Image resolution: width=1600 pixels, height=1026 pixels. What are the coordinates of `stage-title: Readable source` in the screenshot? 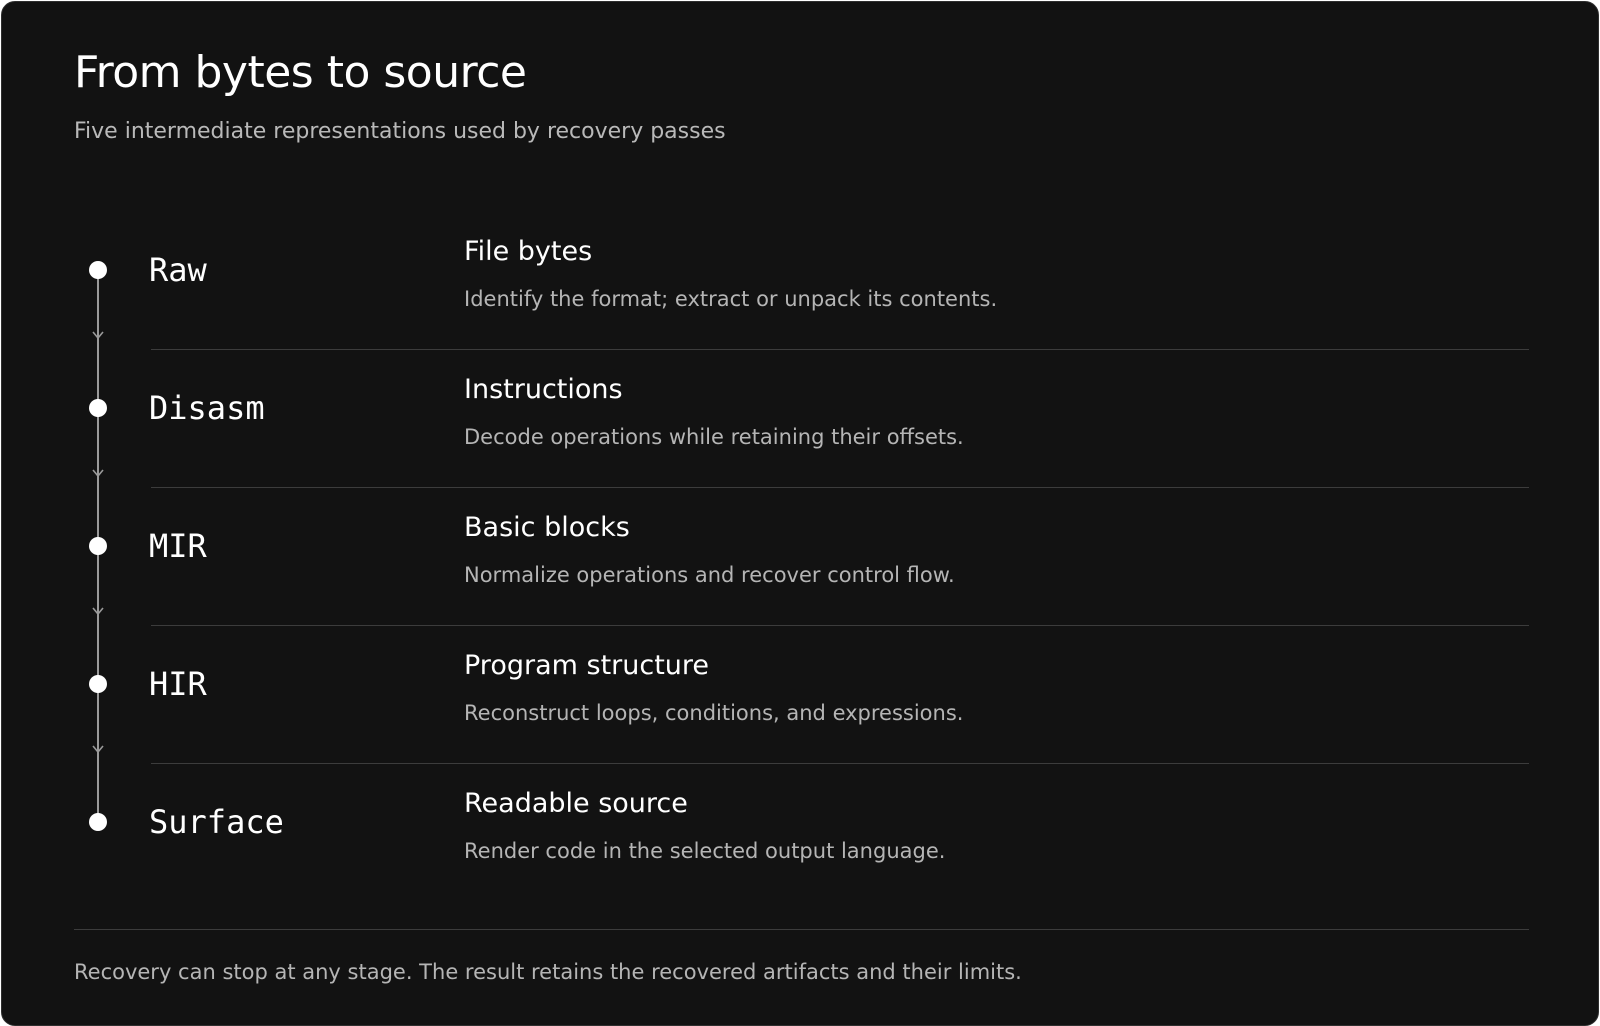 It's located at (576, 803).